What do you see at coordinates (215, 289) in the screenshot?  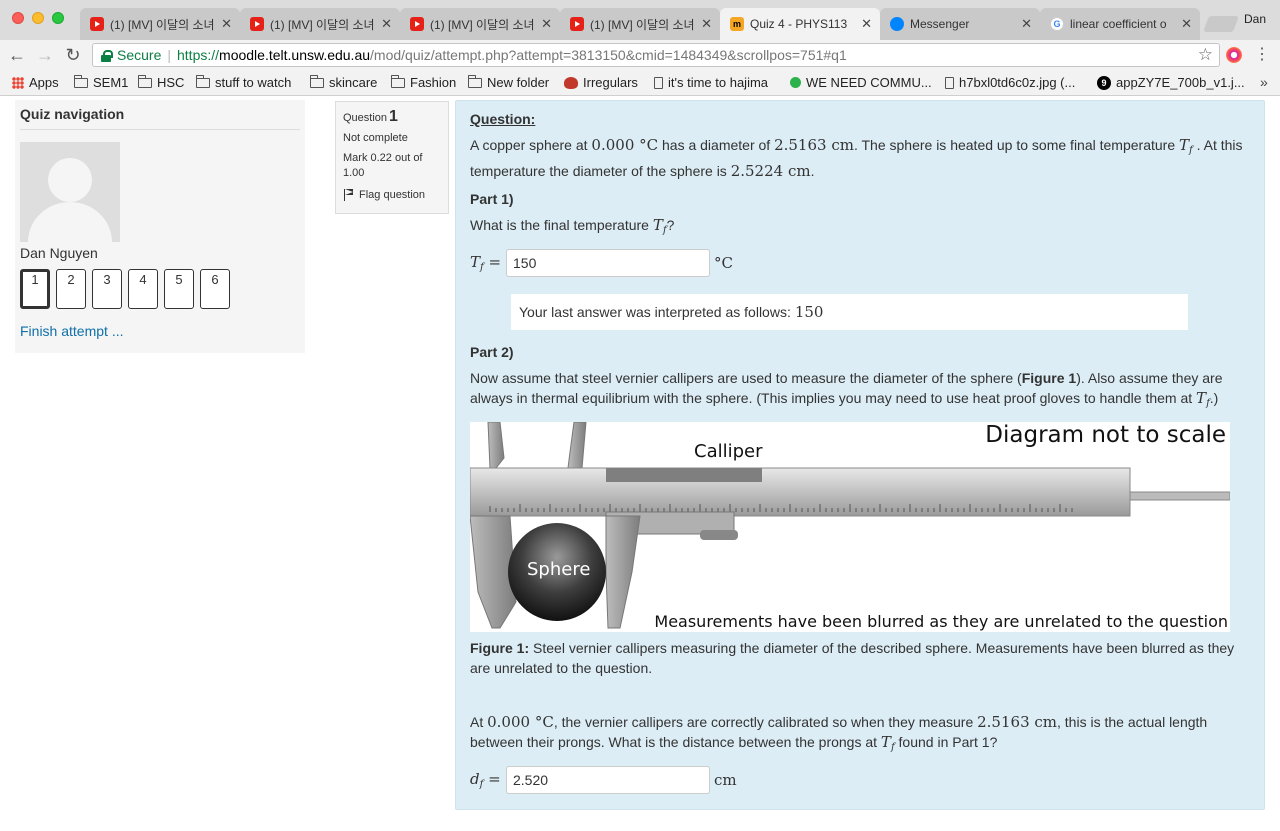 I see `question-nav-button: 6` at bounding box center [215, 289].